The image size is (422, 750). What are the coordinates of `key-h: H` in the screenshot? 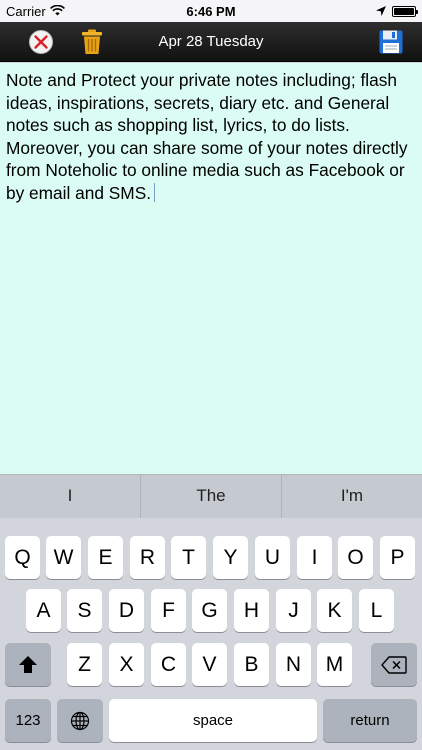 It's located at (251, 610).